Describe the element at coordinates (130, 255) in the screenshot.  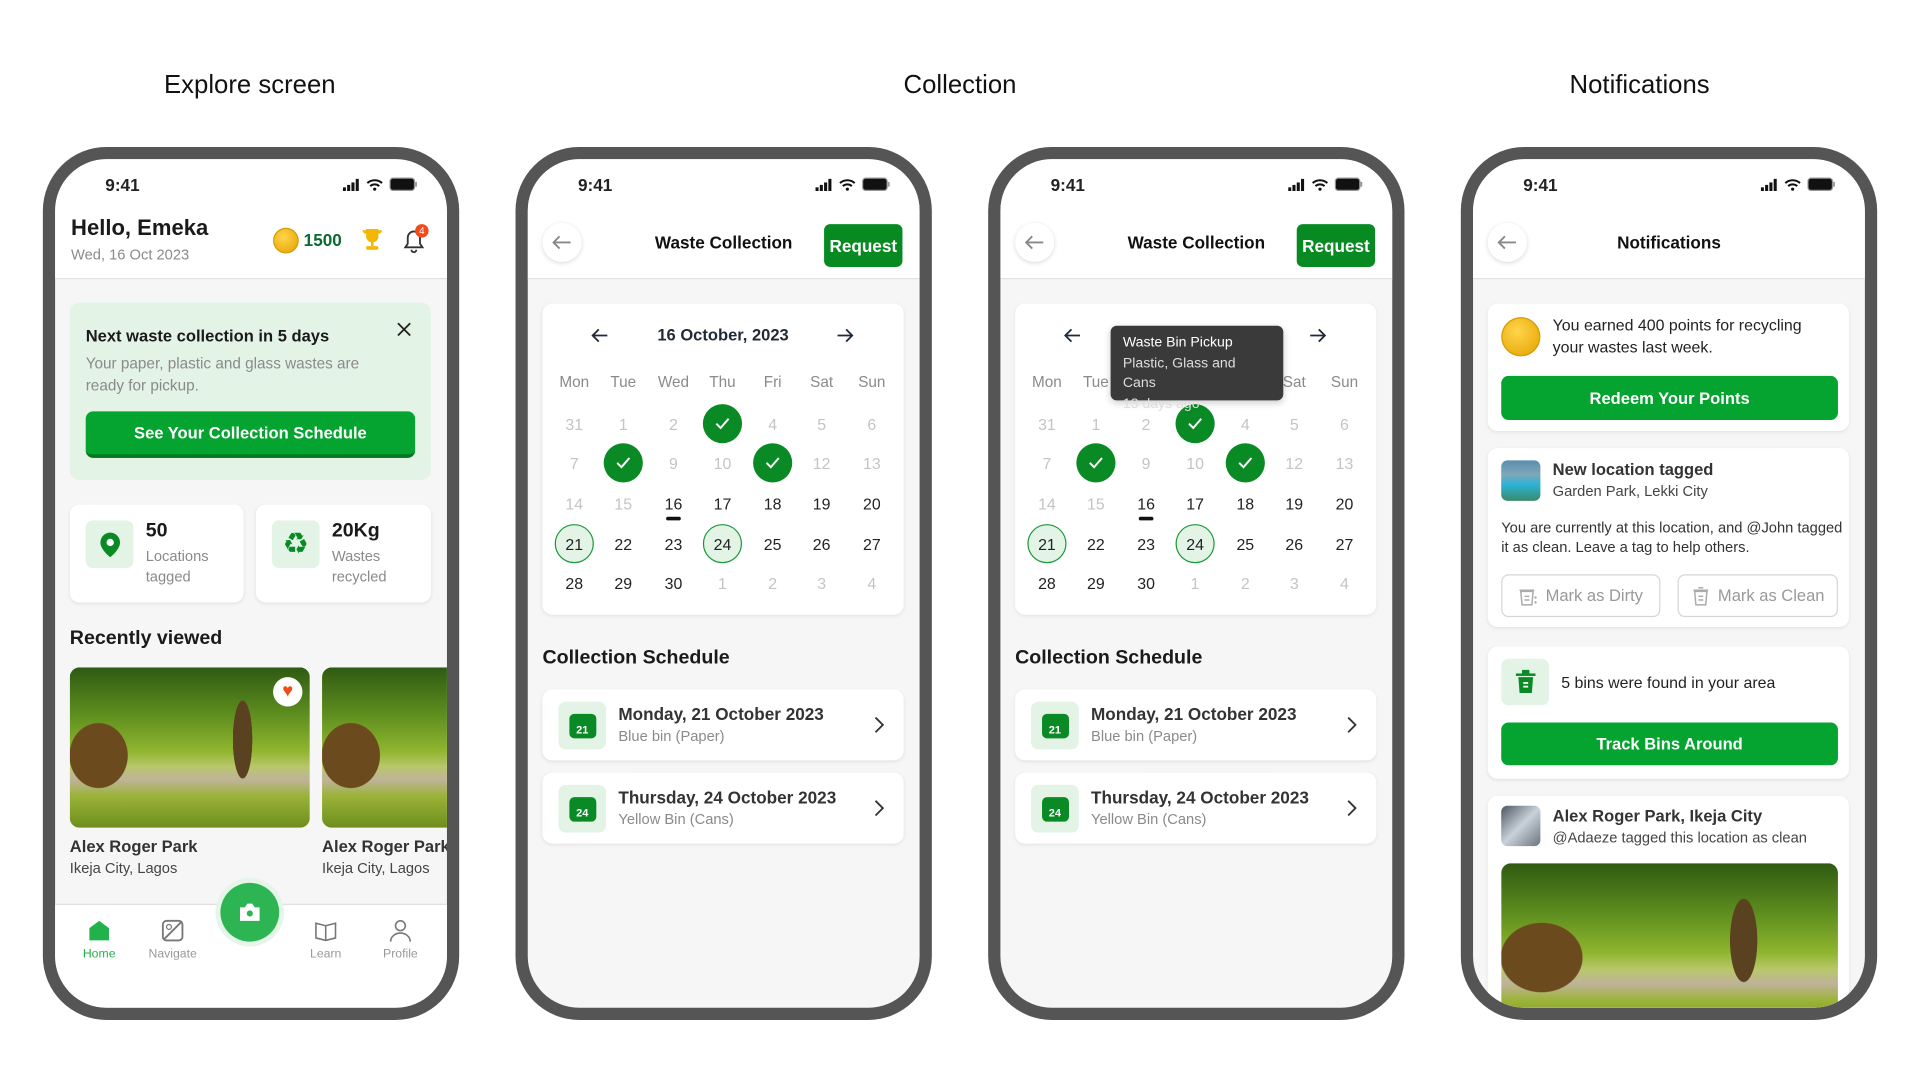
I see `current-date: Wed, 16 Oct 2023` at that location.